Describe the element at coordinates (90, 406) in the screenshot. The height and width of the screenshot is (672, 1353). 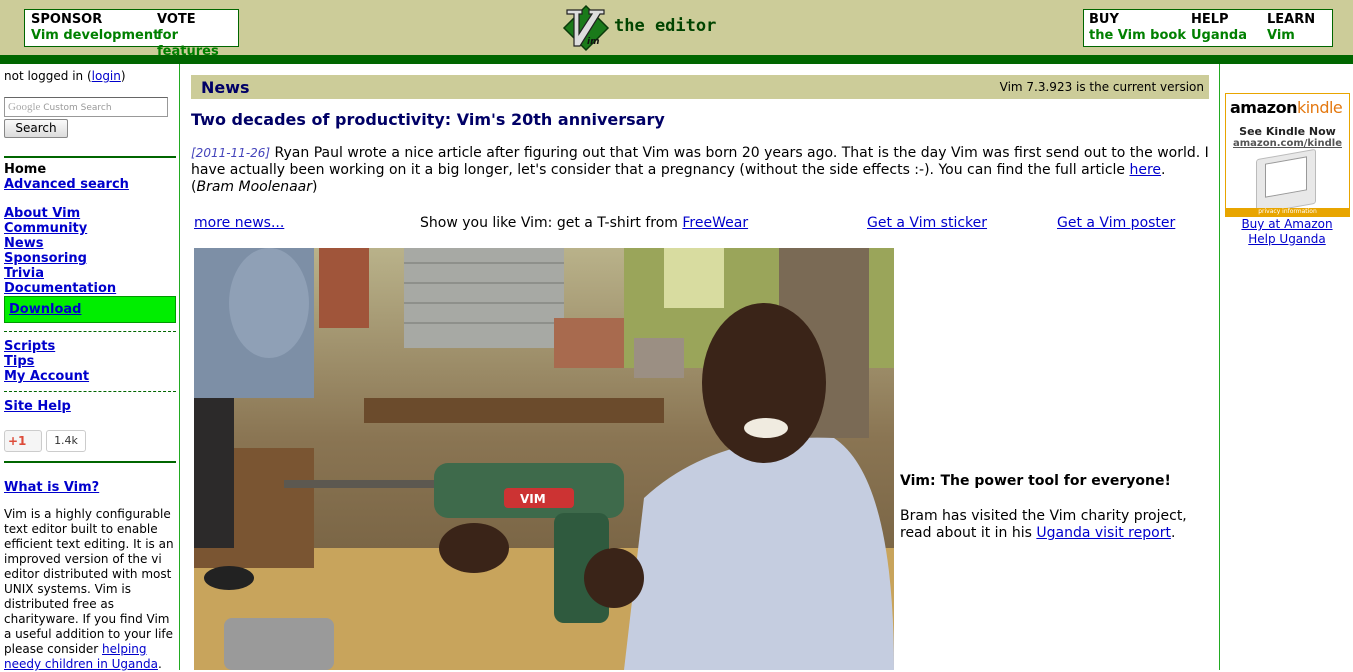
I see `nav-site-help: Site Help` at that location.